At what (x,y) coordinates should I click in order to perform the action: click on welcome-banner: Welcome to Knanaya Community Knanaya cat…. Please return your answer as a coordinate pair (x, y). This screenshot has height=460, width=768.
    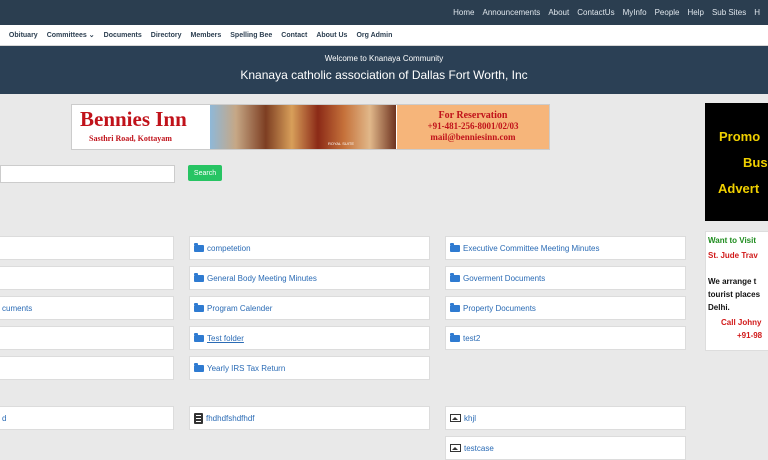
    Looking at the image, I should click on (384, 70).